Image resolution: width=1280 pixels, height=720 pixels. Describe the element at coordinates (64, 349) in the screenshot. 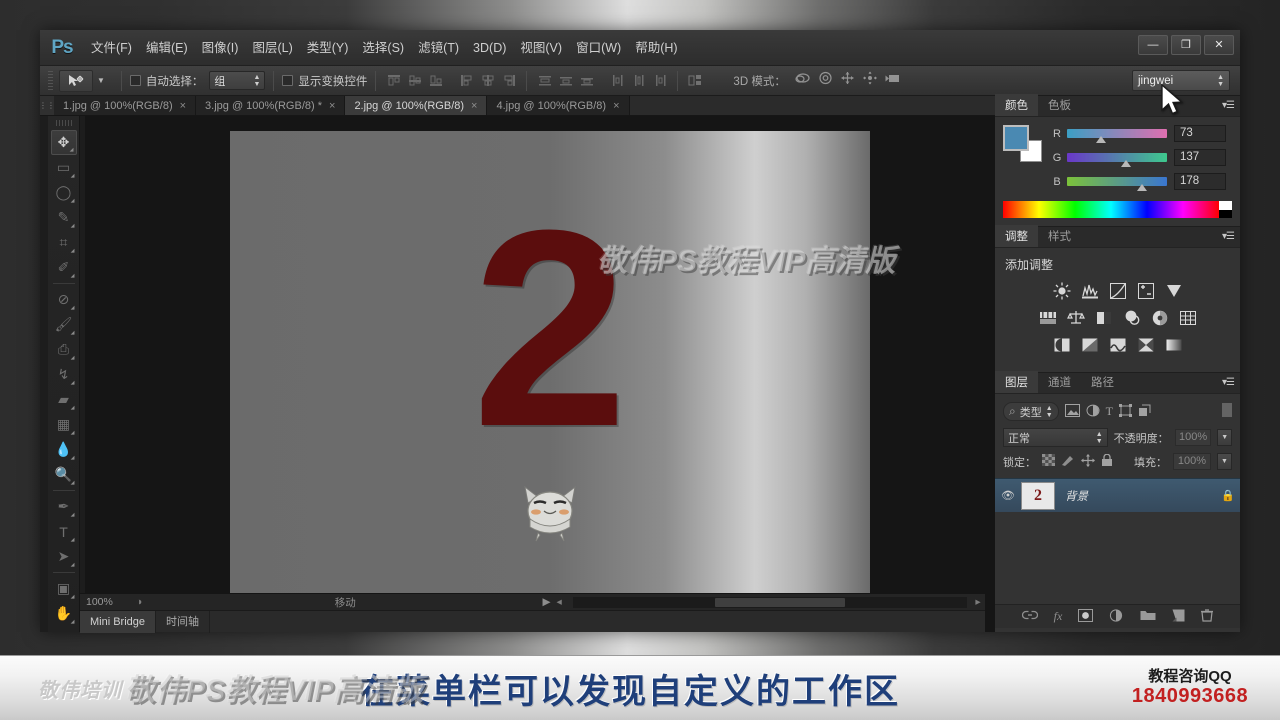

I see `clone-stamp-tool: ⎙ ◢` at that location.